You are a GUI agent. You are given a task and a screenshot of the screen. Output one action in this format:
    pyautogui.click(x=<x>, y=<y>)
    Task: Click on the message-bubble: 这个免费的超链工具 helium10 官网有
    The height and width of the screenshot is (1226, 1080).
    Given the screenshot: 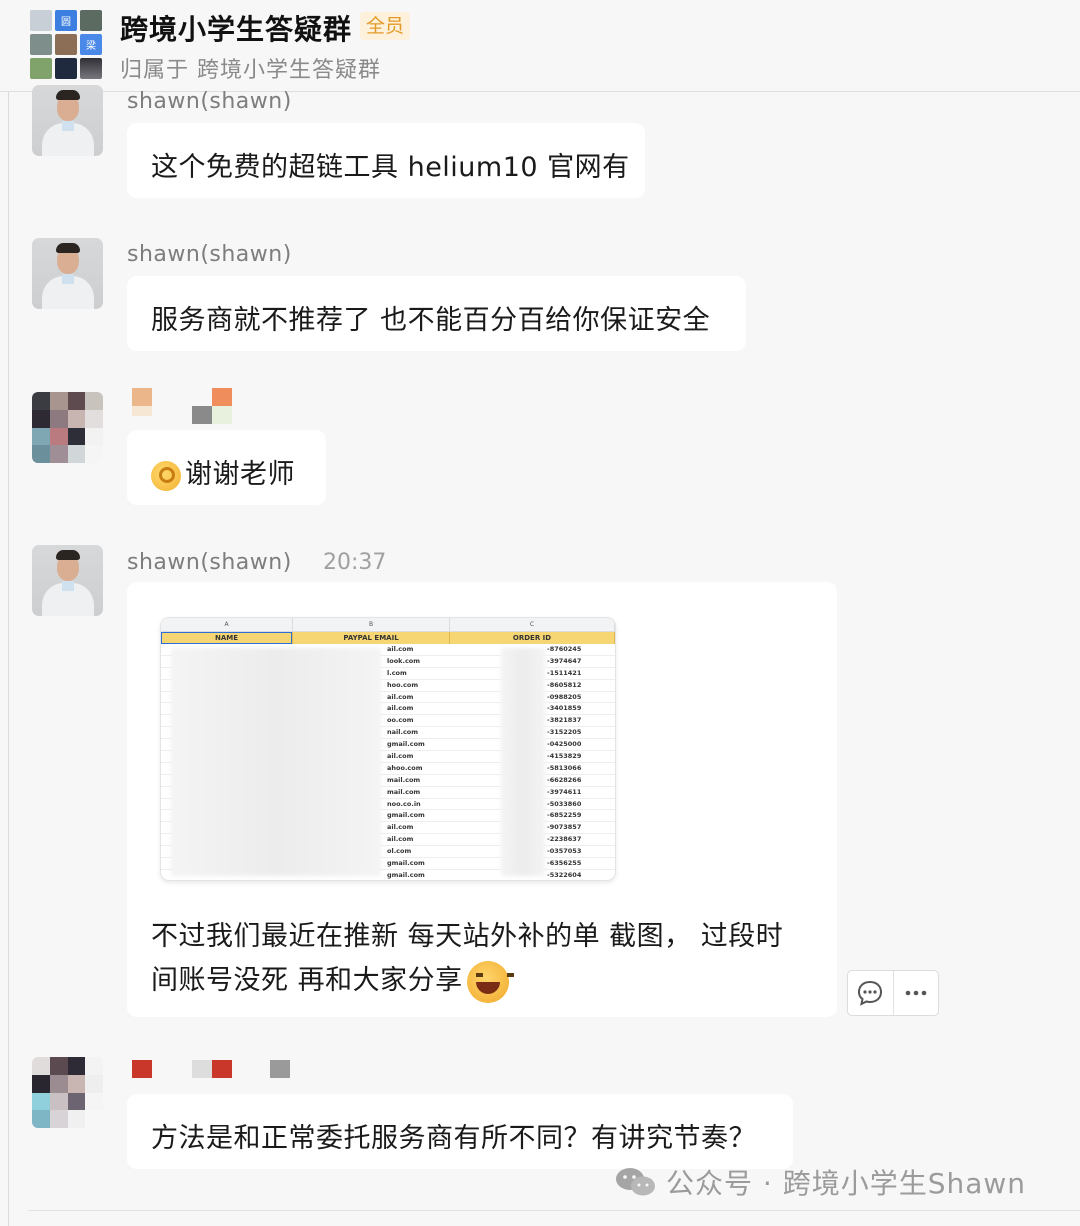 What is the action you would take?
    pyautogui.click(x=386, y=160)
    